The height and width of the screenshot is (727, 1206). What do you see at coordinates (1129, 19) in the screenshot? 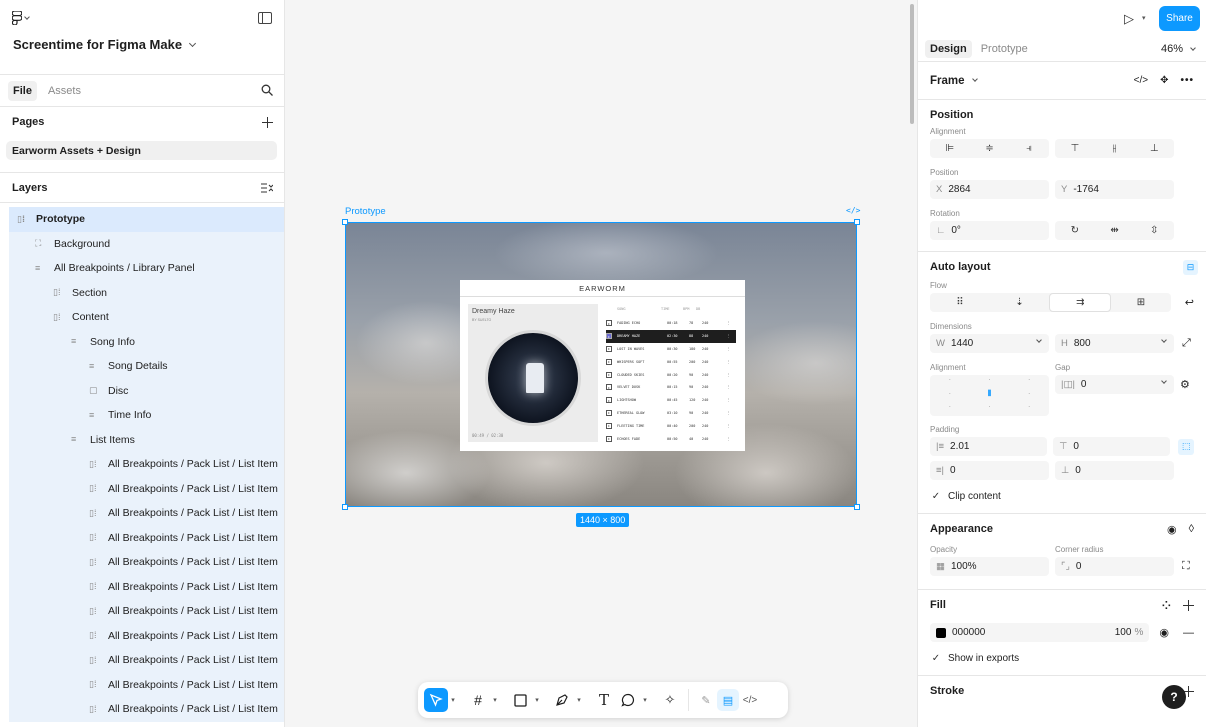
I see `play-icon: ▷` at bounding box center [1129, 19].